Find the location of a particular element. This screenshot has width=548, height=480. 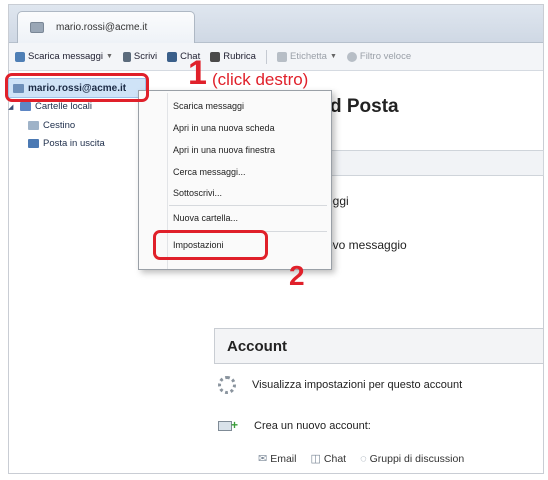

expand-arrow-icon: ◢ is located at coordinates (12, 107).